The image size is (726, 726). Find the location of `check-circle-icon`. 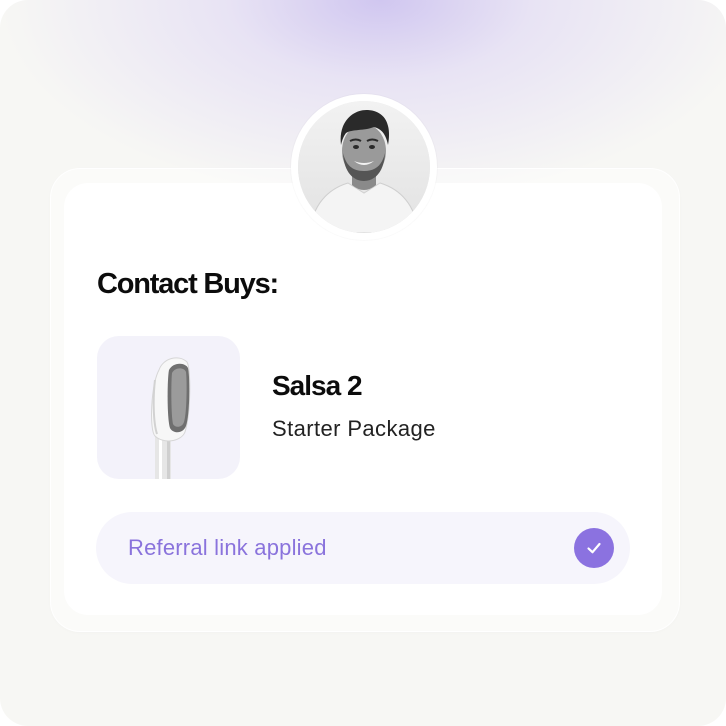

check-circle-icon is located at coordinates (594, 548).